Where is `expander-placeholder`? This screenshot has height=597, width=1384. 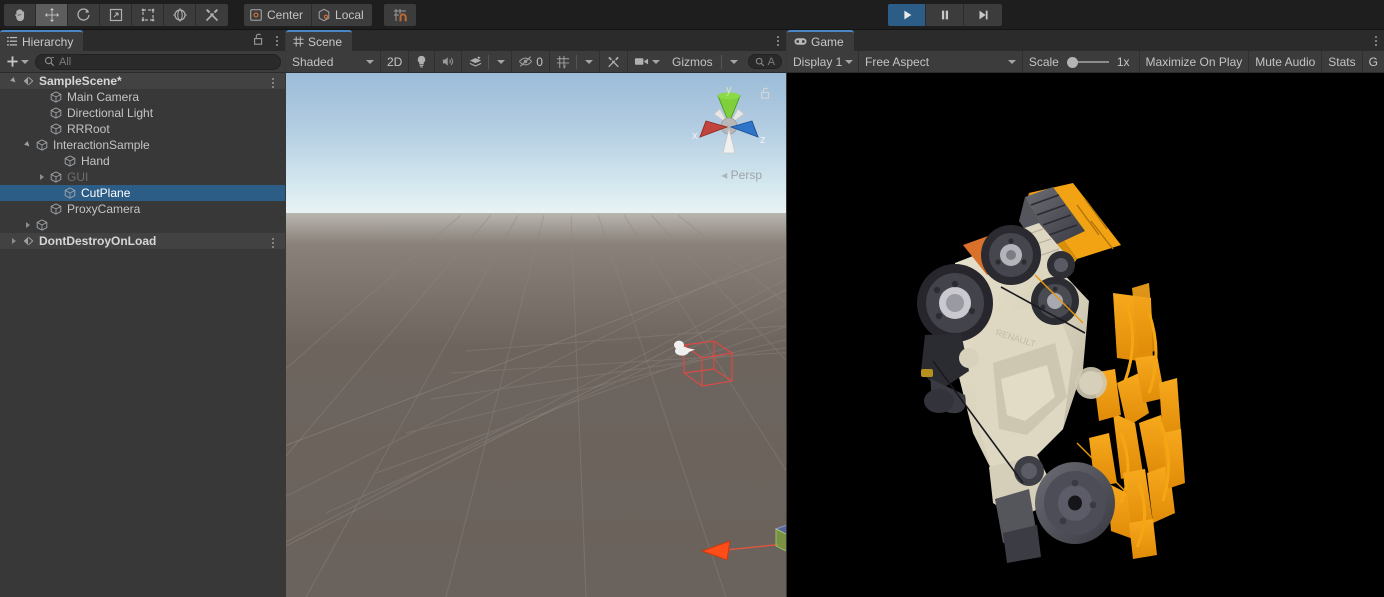 expander-placeholder is located at coordinates (56, 193).